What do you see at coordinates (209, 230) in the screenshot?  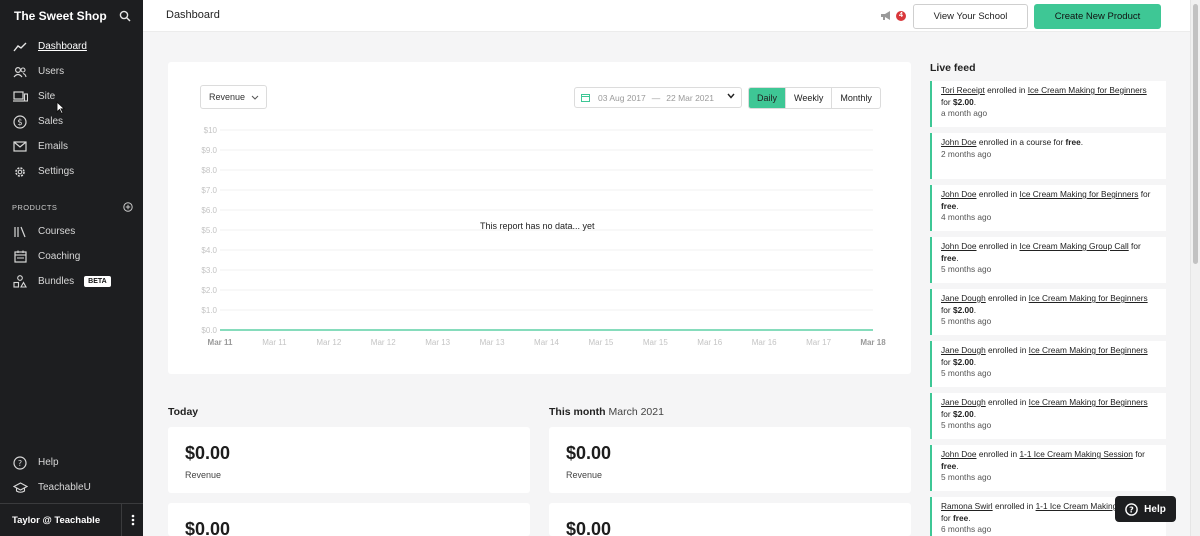 I see `y-tick-label: $5.0` at bounding box center [209, 230].